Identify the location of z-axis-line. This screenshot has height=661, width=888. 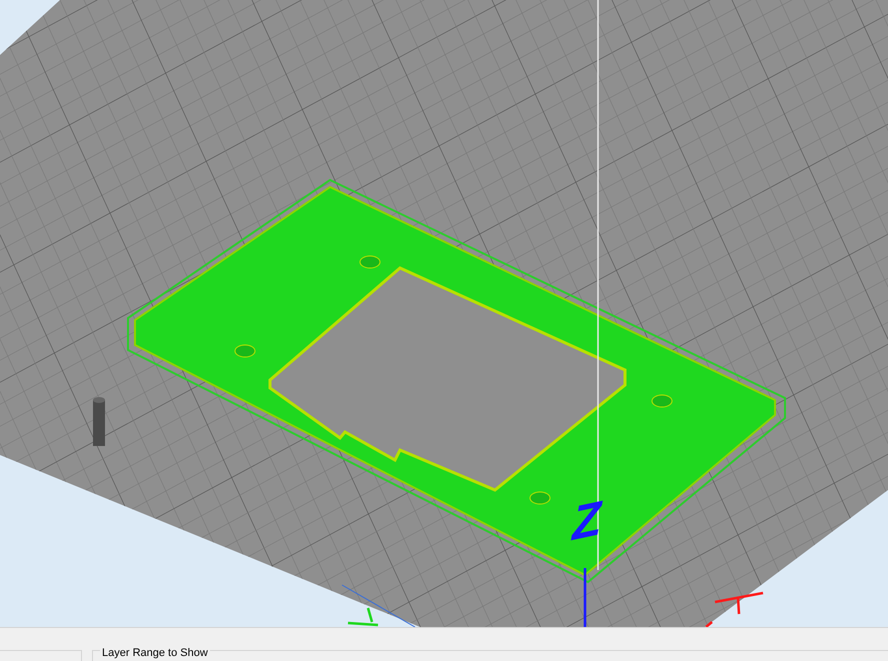
(585, 597).